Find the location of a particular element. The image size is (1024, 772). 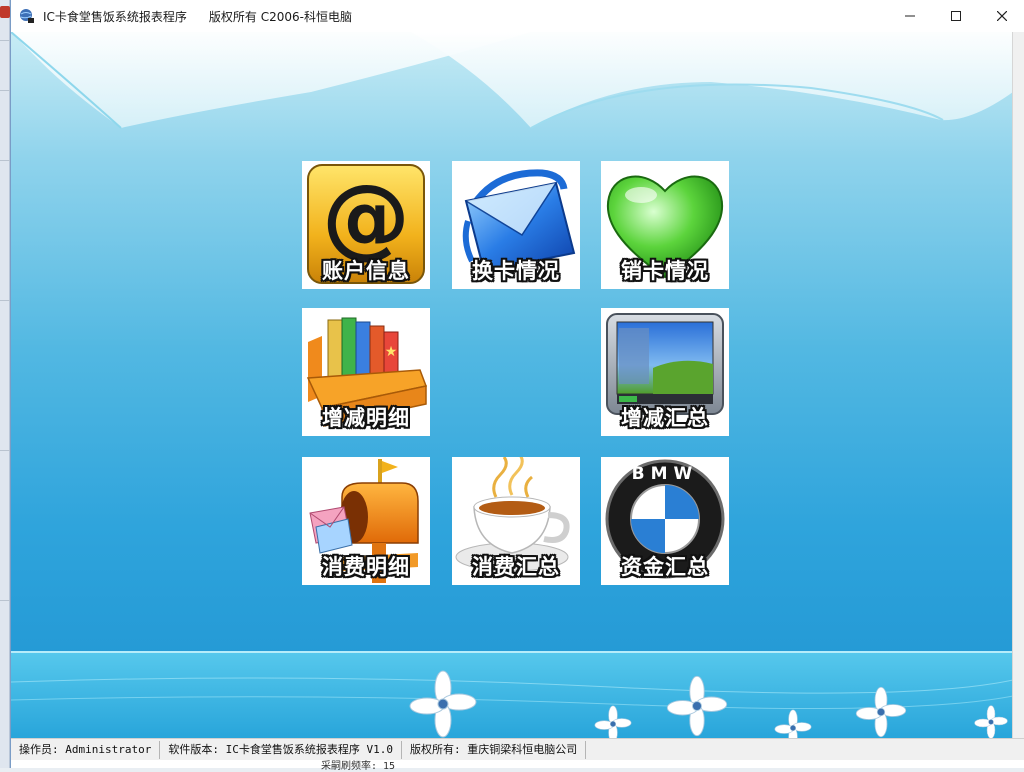

close-icon is located at coordinates (1002, 16).